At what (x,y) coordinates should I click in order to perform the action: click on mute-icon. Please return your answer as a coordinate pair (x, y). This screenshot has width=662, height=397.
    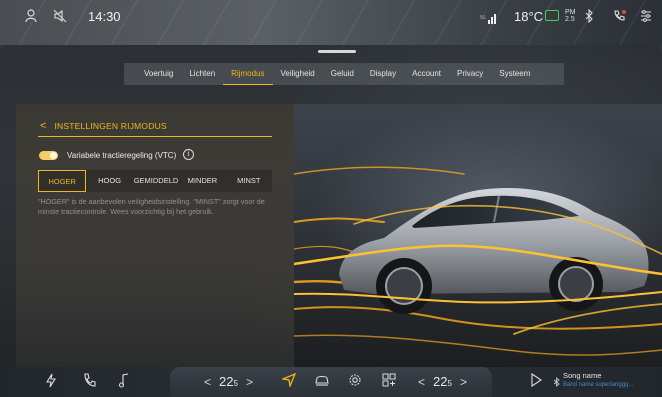
    Looking at the image, I should click on (60, 17).